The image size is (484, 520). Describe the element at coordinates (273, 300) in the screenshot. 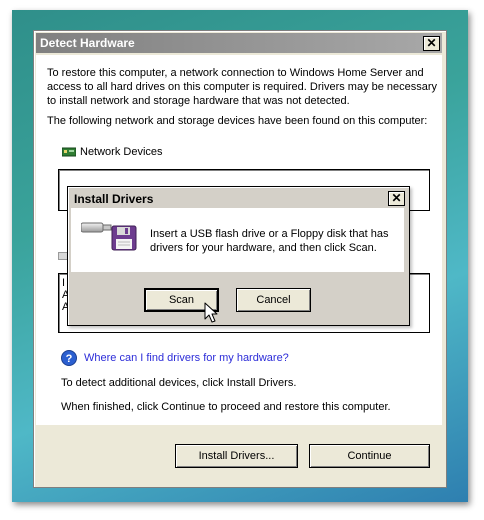

I see `cancel-button: Cancel` at that location.